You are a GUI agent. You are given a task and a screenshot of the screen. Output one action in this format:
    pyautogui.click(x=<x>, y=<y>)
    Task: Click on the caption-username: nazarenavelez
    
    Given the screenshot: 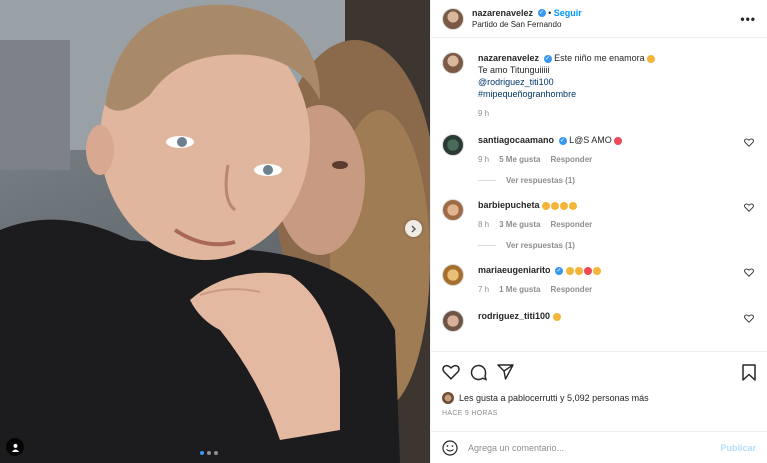 What is the action you would take?
    pyautogui.click(x=508, y=58)
    